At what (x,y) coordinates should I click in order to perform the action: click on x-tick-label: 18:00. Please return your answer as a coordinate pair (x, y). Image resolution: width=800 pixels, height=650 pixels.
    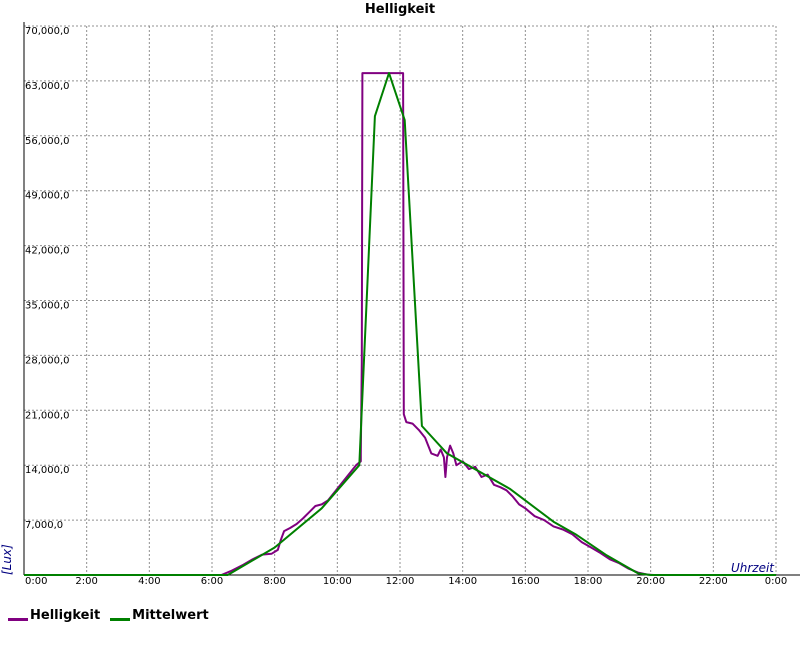
    Looking at the image, I should click on (588, 581).